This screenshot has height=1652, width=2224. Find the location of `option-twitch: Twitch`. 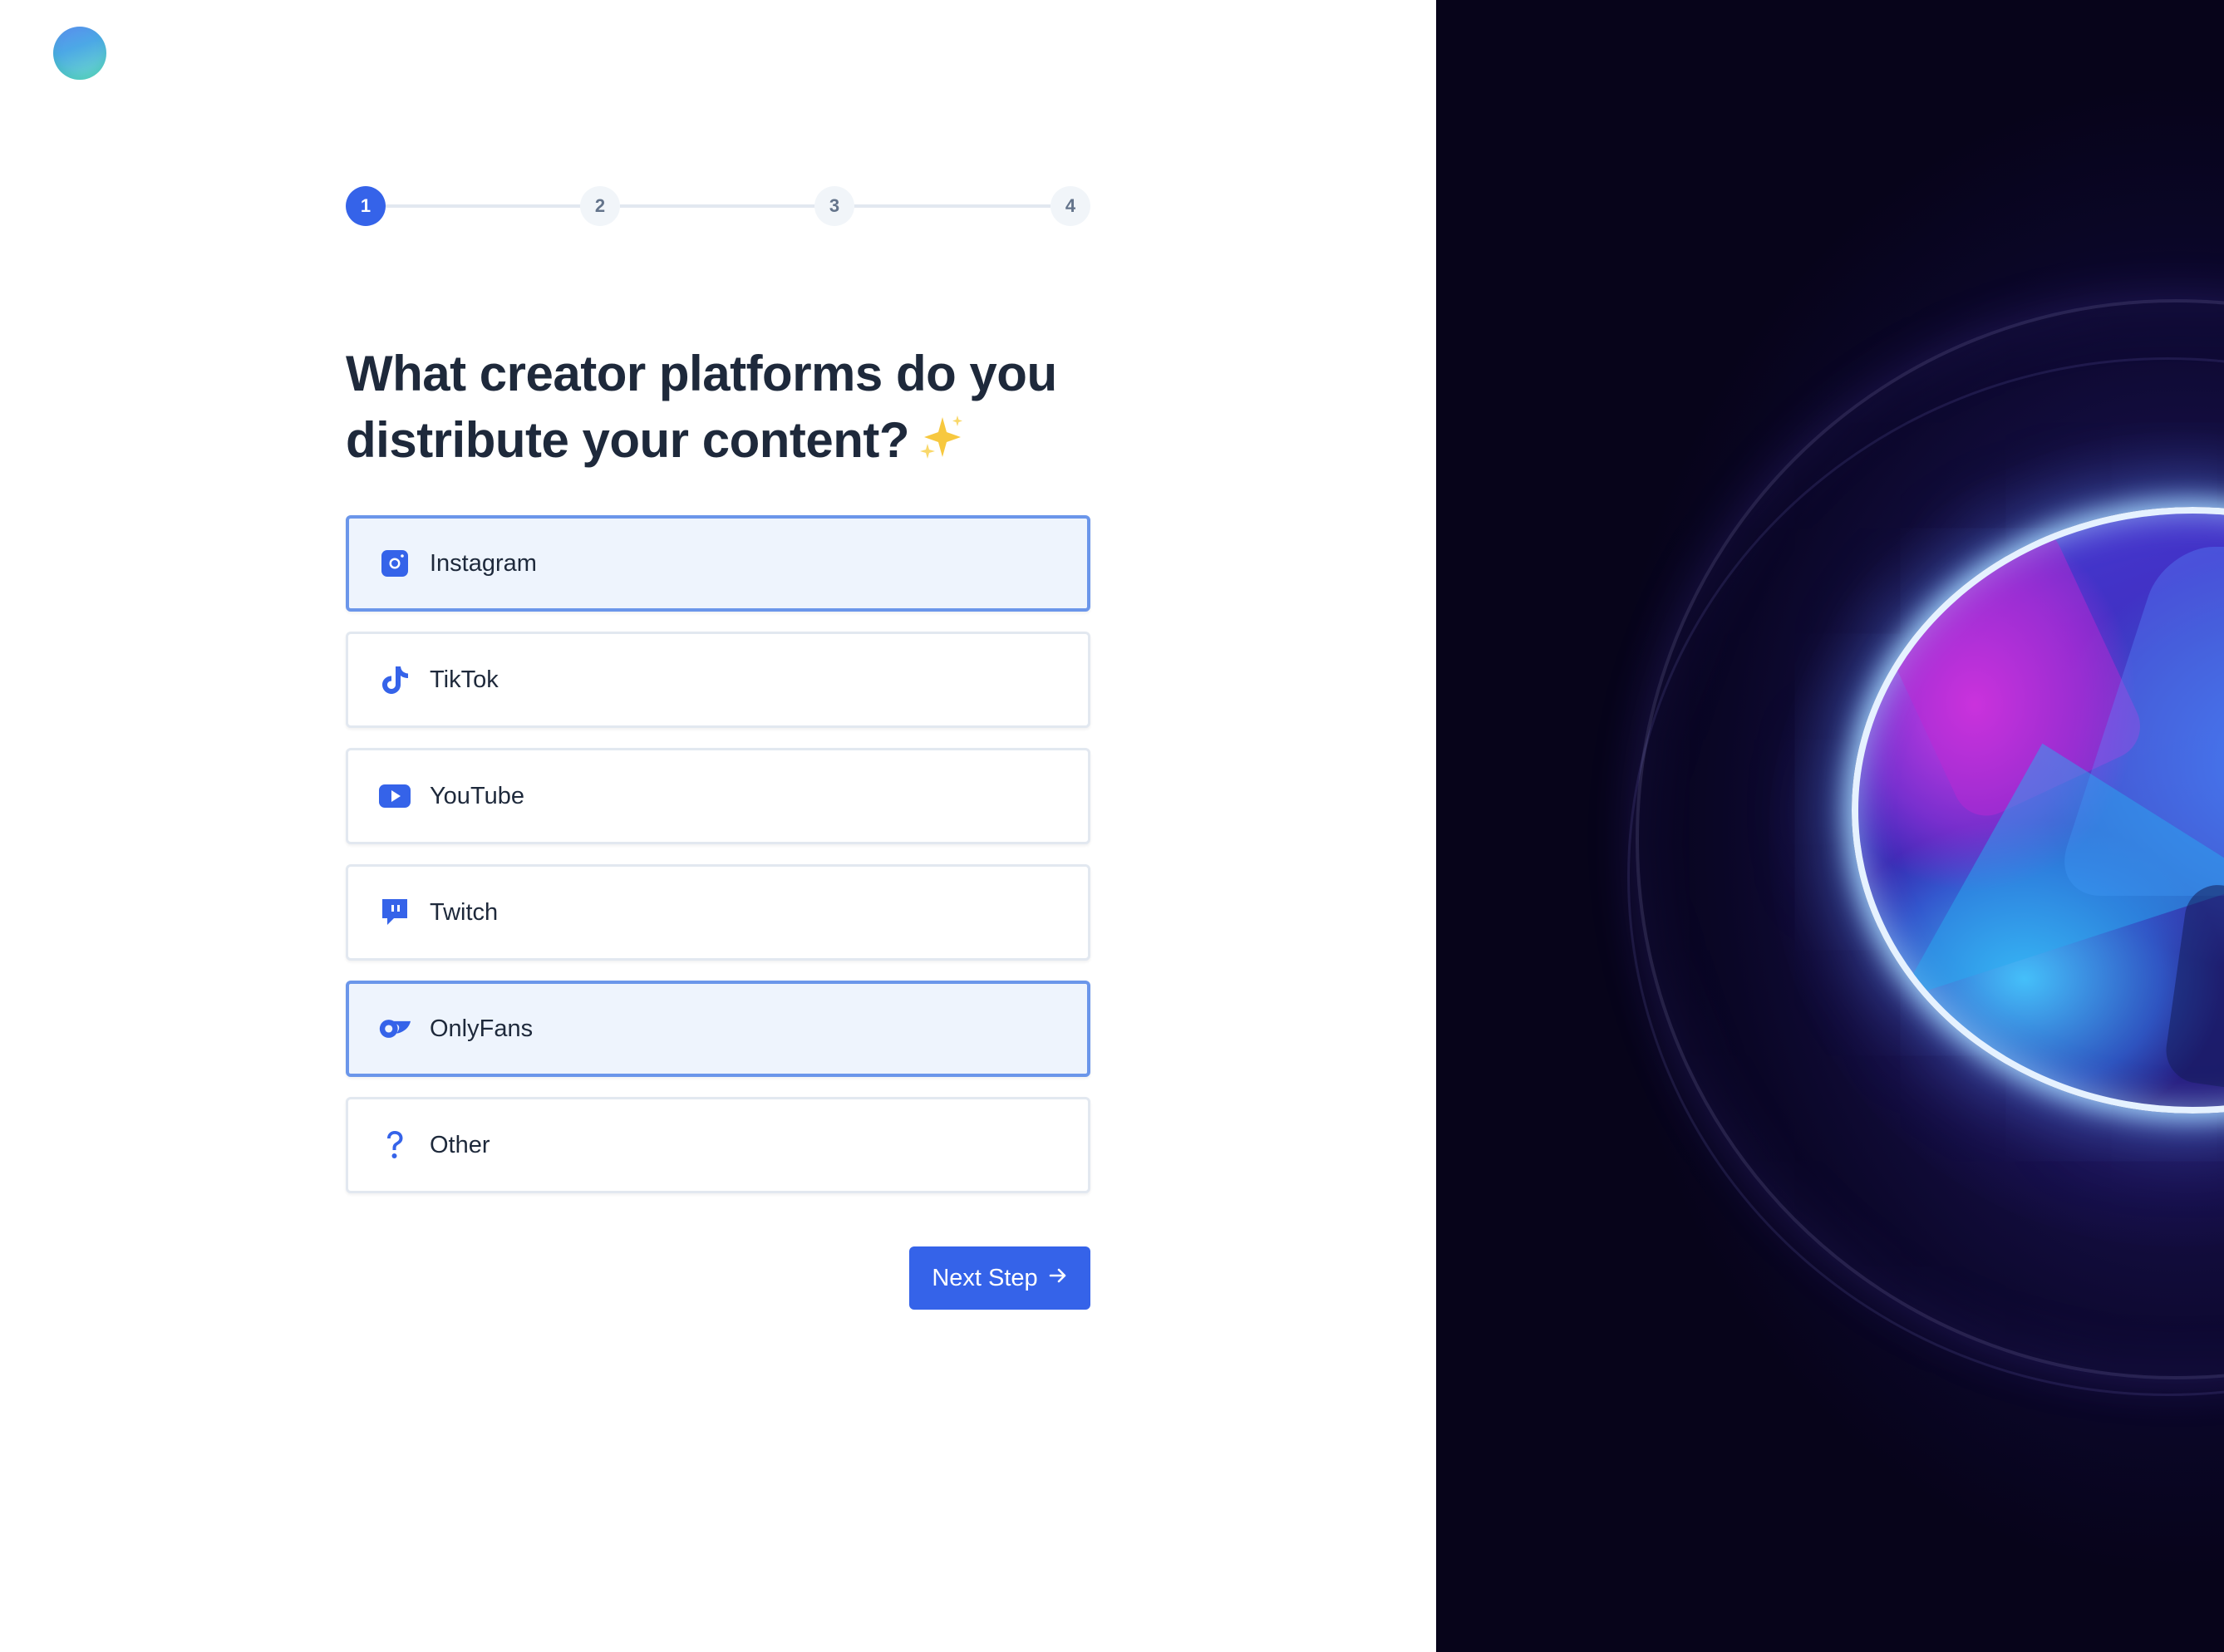

option-twitch: Twitch is located at coordinates (718, 912).